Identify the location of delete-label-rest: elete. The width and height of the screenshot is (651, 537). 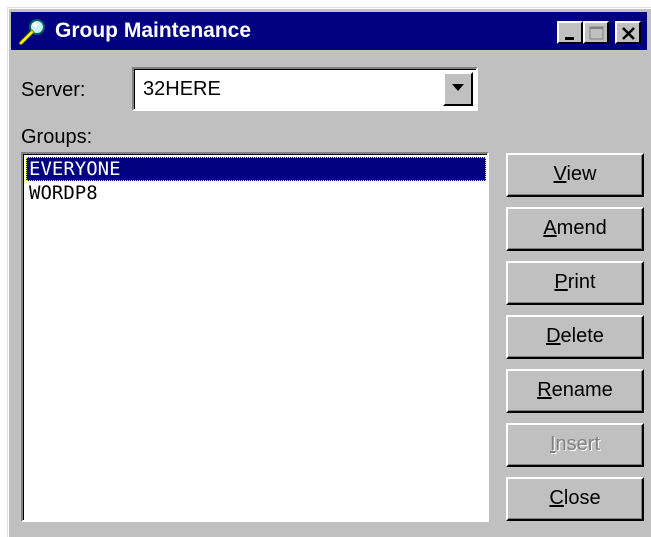
(582, 336).